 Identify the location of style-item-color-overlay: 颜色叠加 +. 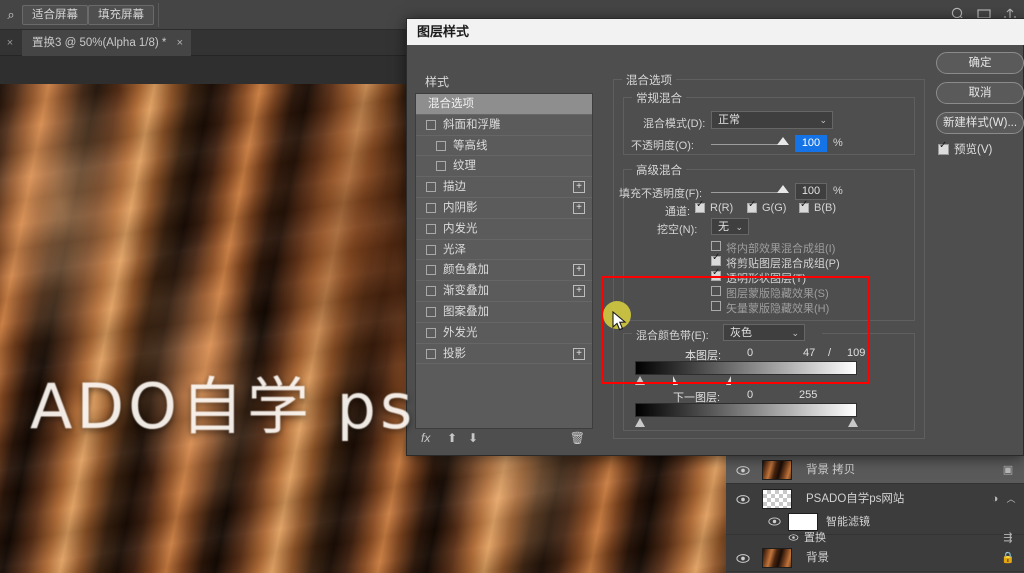
(504, 271).